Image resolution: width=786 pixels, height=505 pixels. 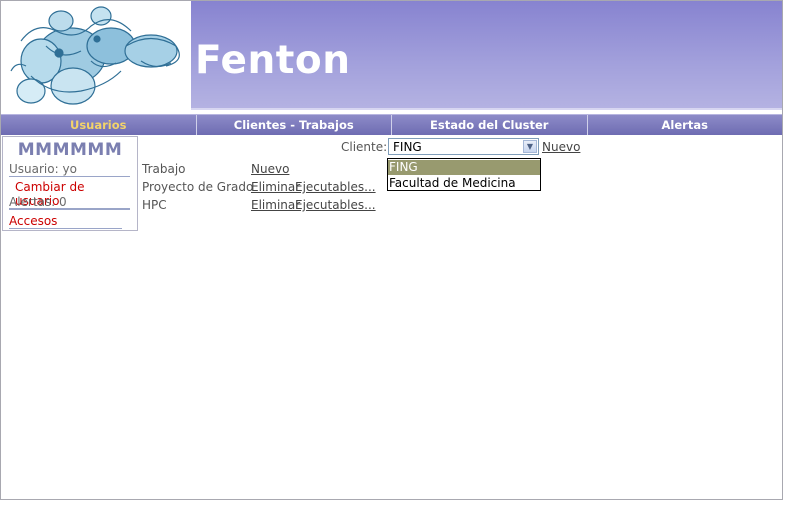 I want to click on job-row-label: HPC, so click(x=154, y=205).